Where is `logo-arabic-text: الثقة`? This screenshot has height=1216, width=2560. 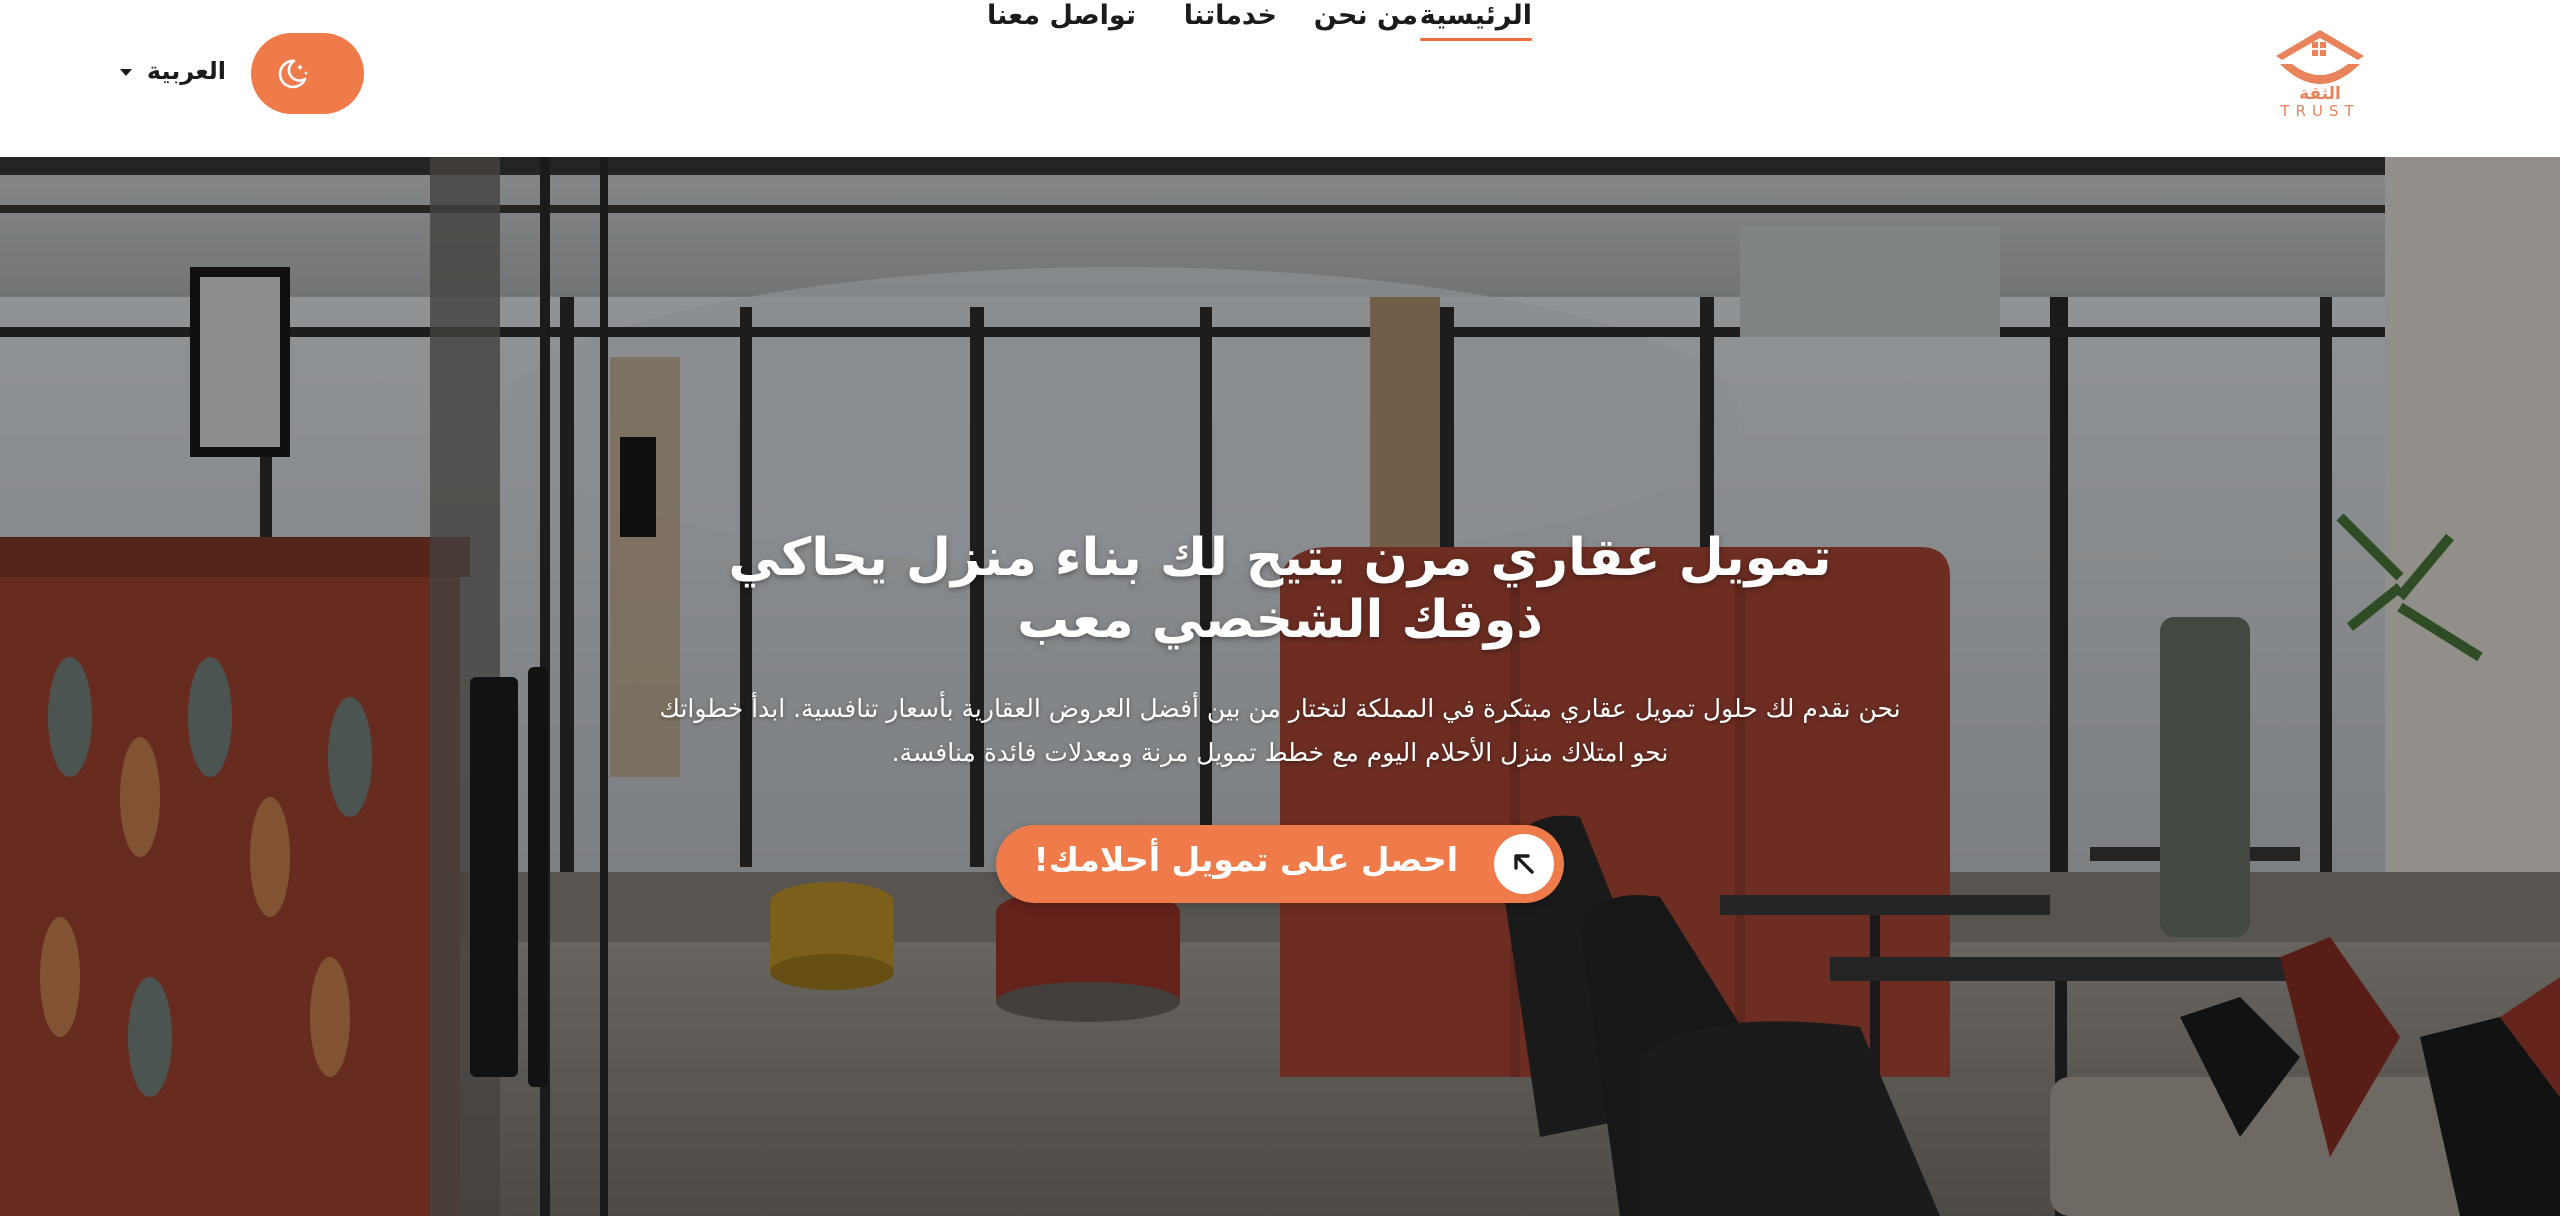
logo-arabic-text: الثقة is located at coordinates (2320, 94).